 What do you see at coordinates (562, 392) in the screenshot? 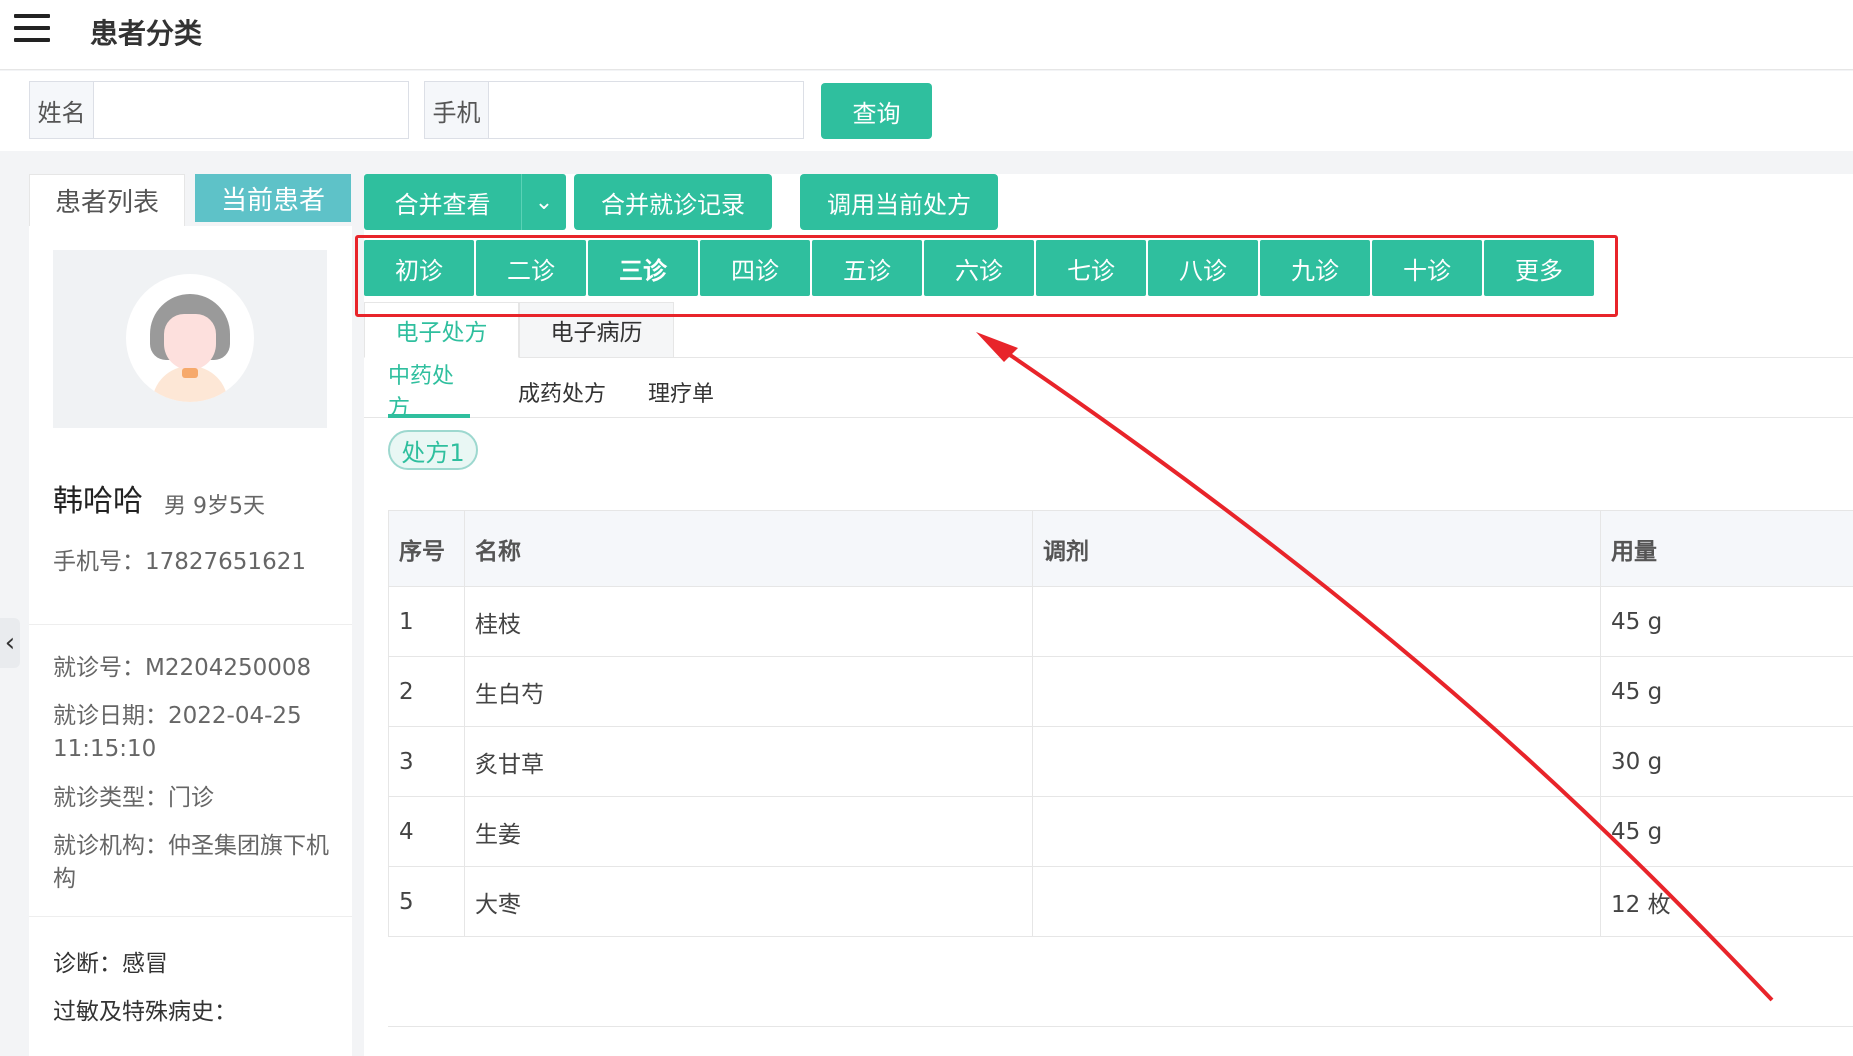
I see `tab-patent-prescription: 成药处方` at bounding box center [562, 392].